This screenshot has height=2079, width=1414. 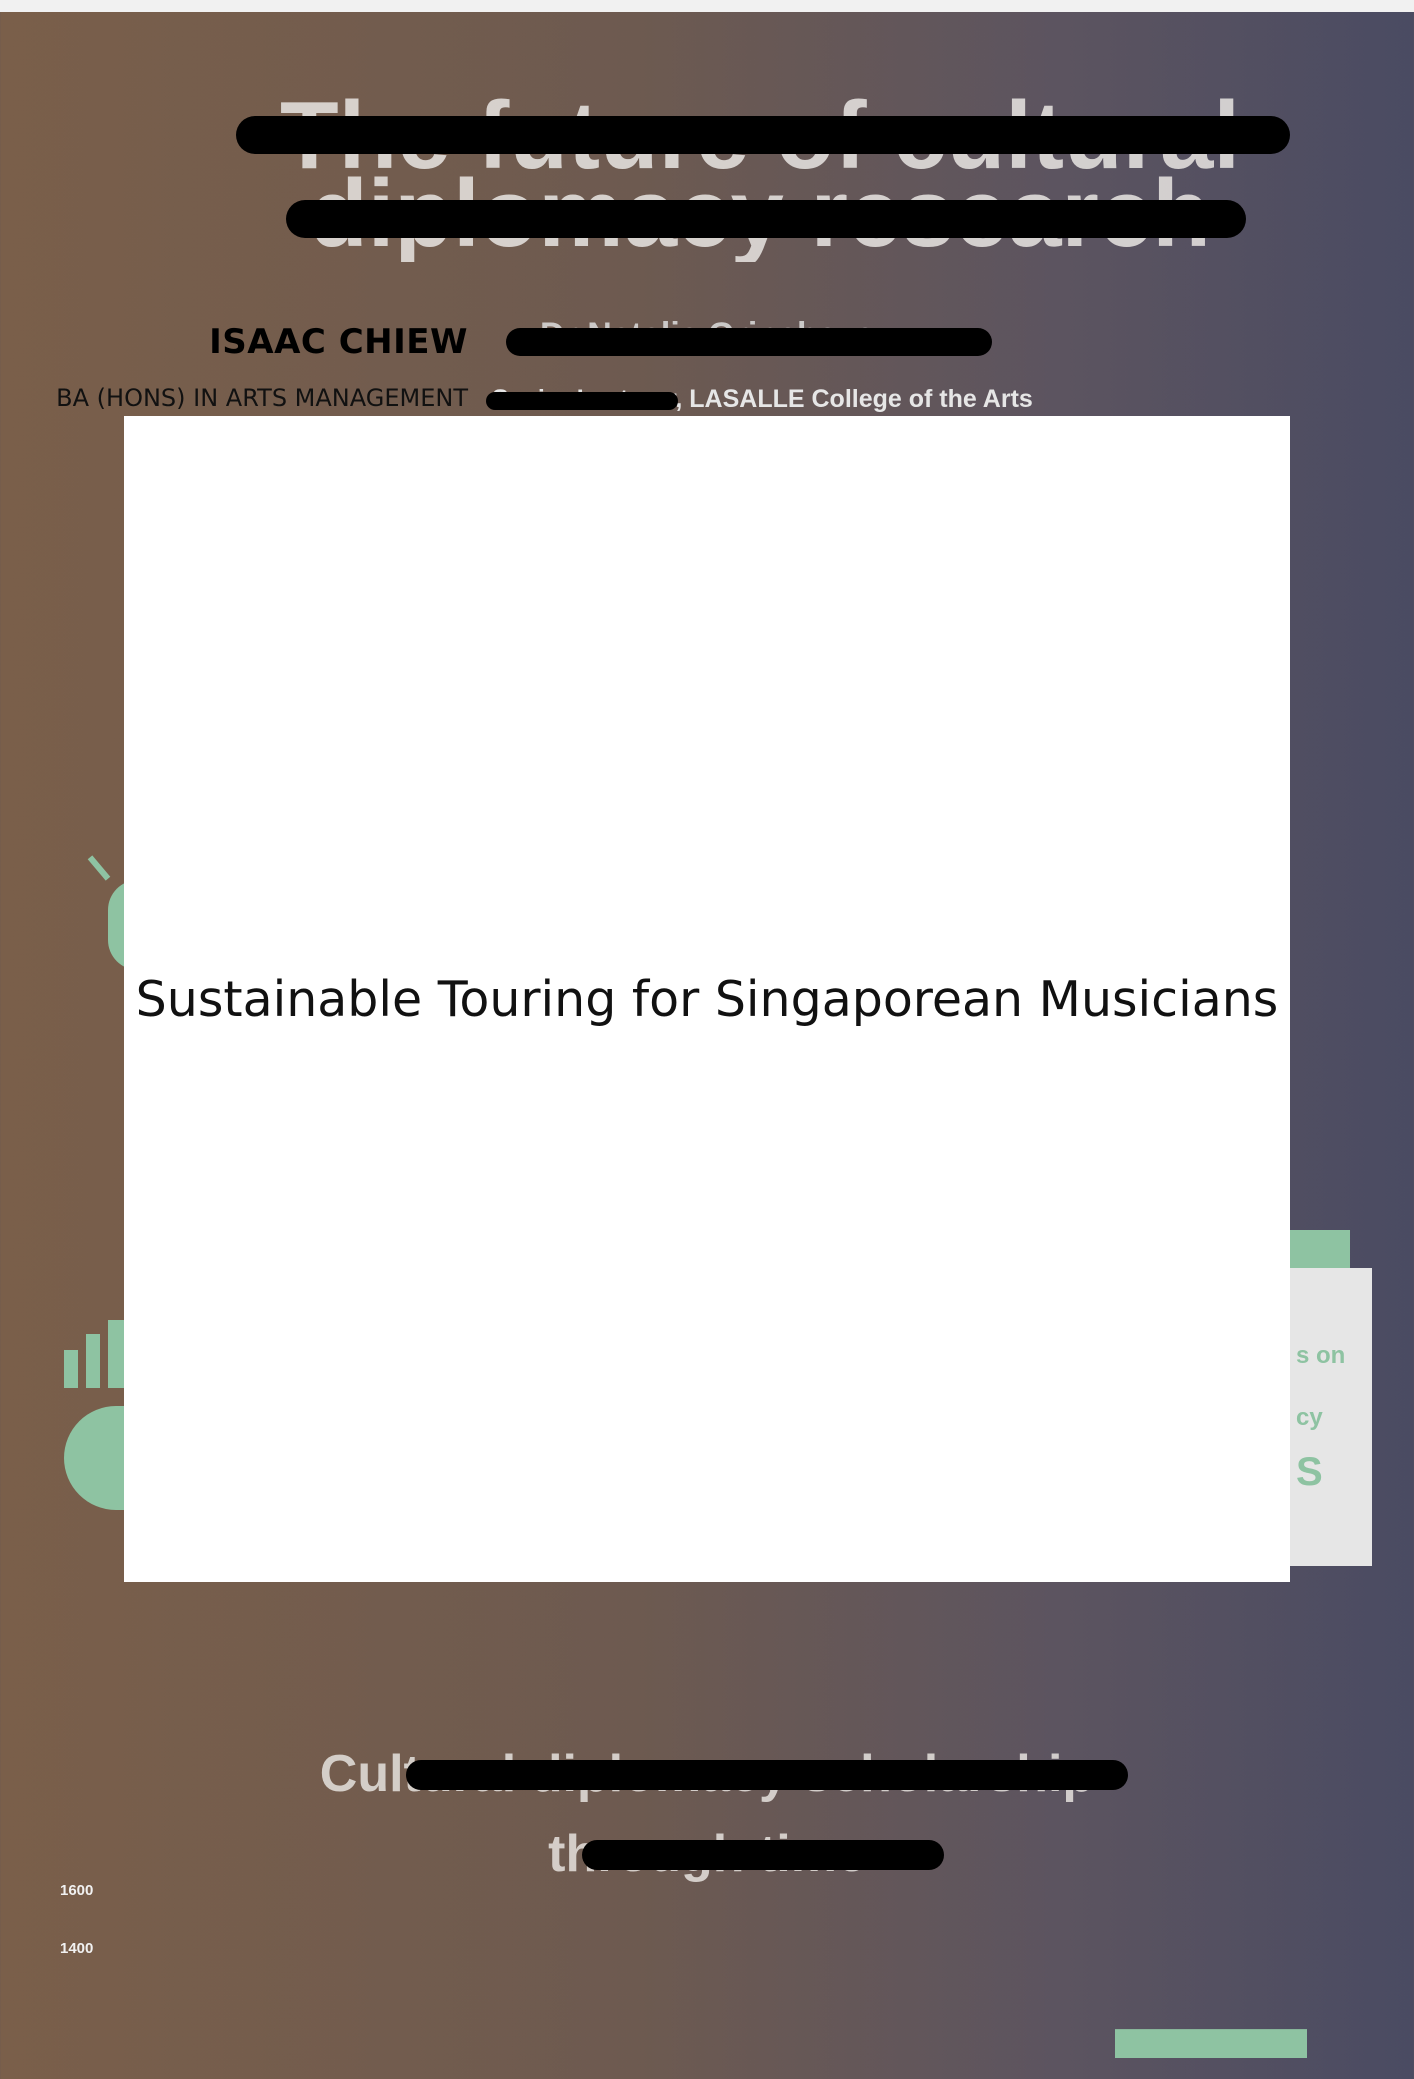 What do you see at coordinates (707, 6) in the screenshot?
I see `top-bar` at bounding box center [707, 6].